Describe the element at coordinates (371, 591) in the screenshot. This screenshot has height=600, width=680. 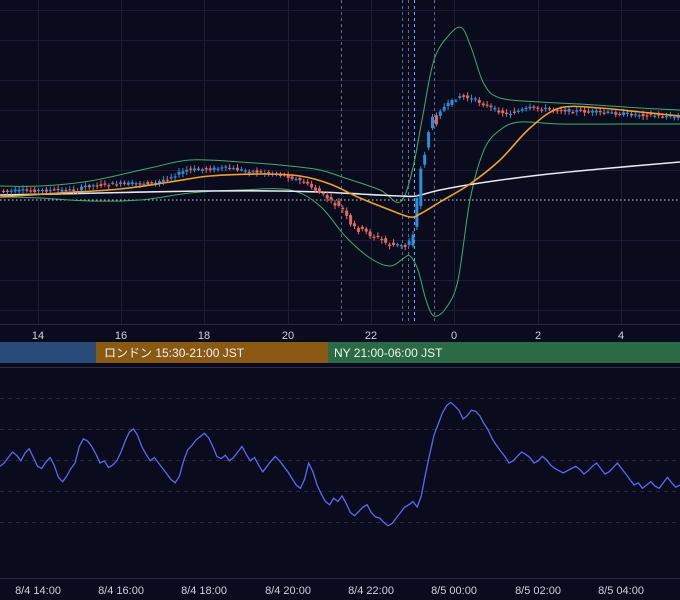
I see `oscillator-x-tick-label: 8/4 22:00` at that location.